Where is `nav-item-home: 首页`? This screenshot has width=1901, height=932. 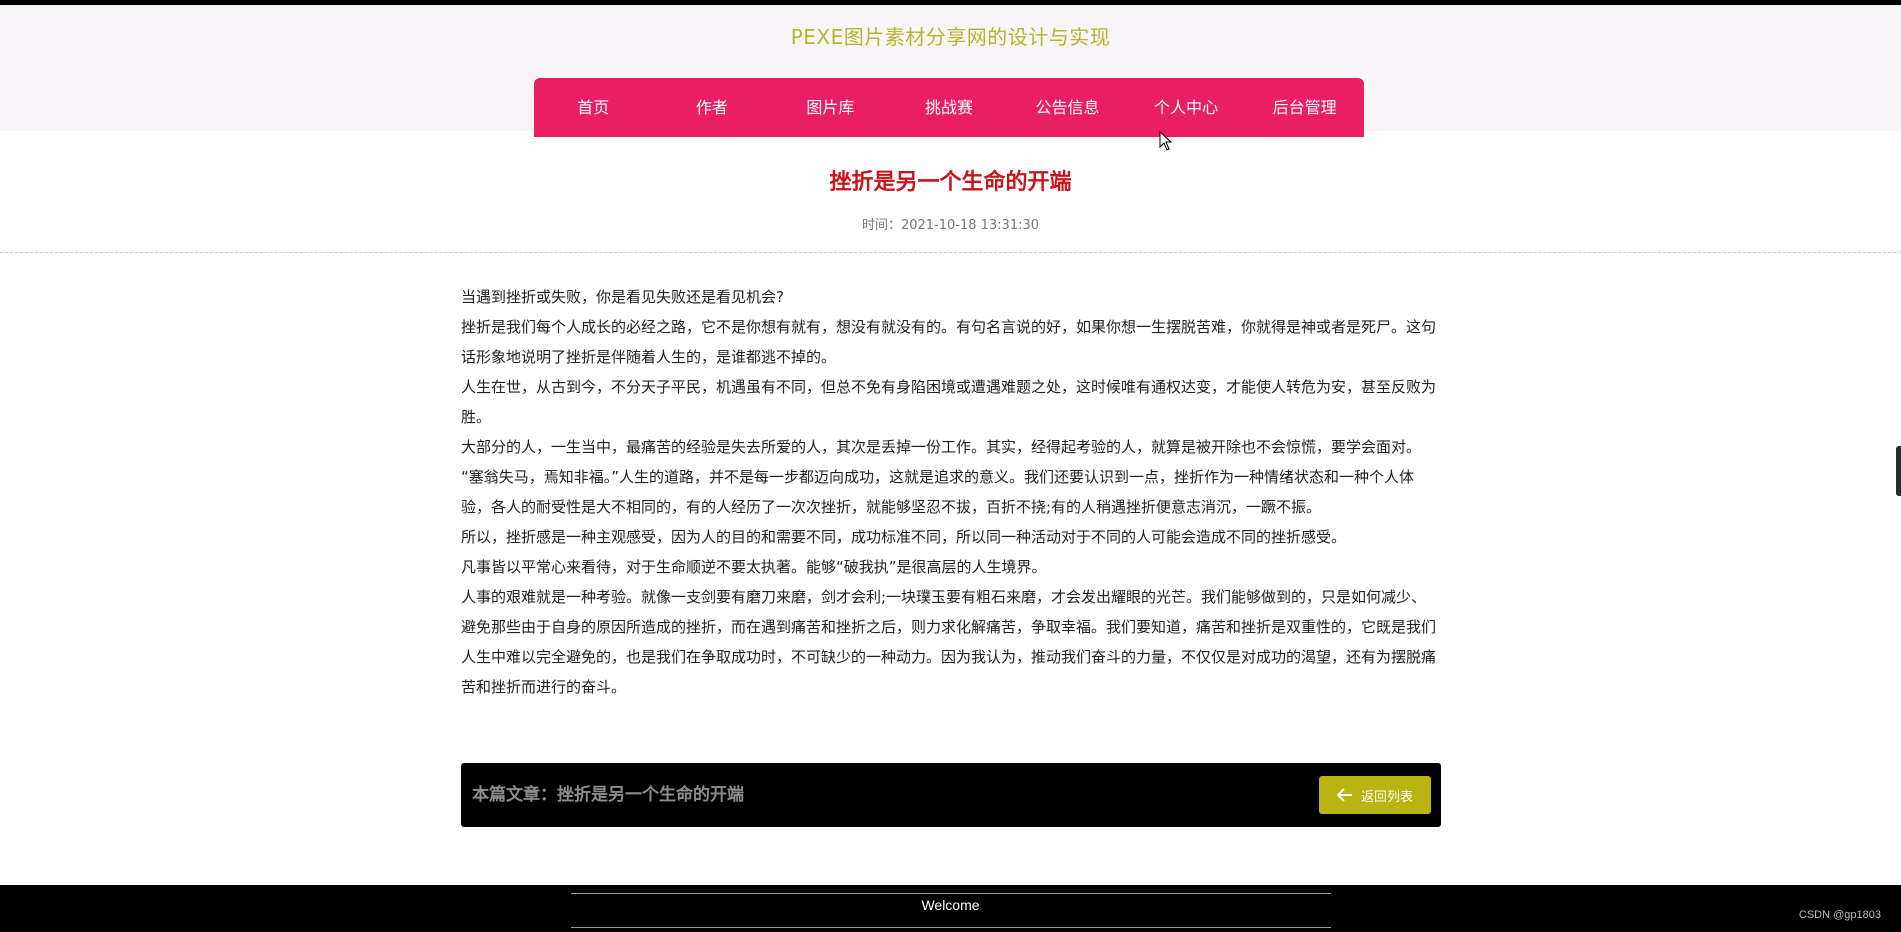 nav-item-home: 首页 is located at coordinates (593, 107).